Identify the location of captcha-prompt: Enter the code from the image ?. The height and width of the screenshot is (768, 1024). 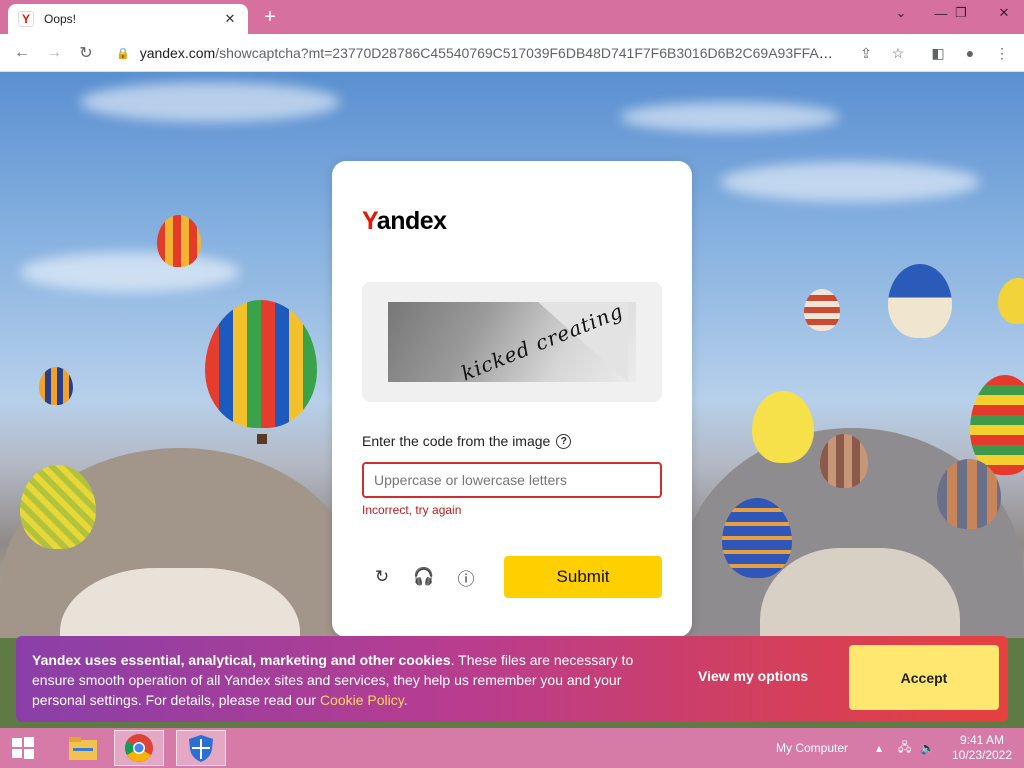
(467, 441).